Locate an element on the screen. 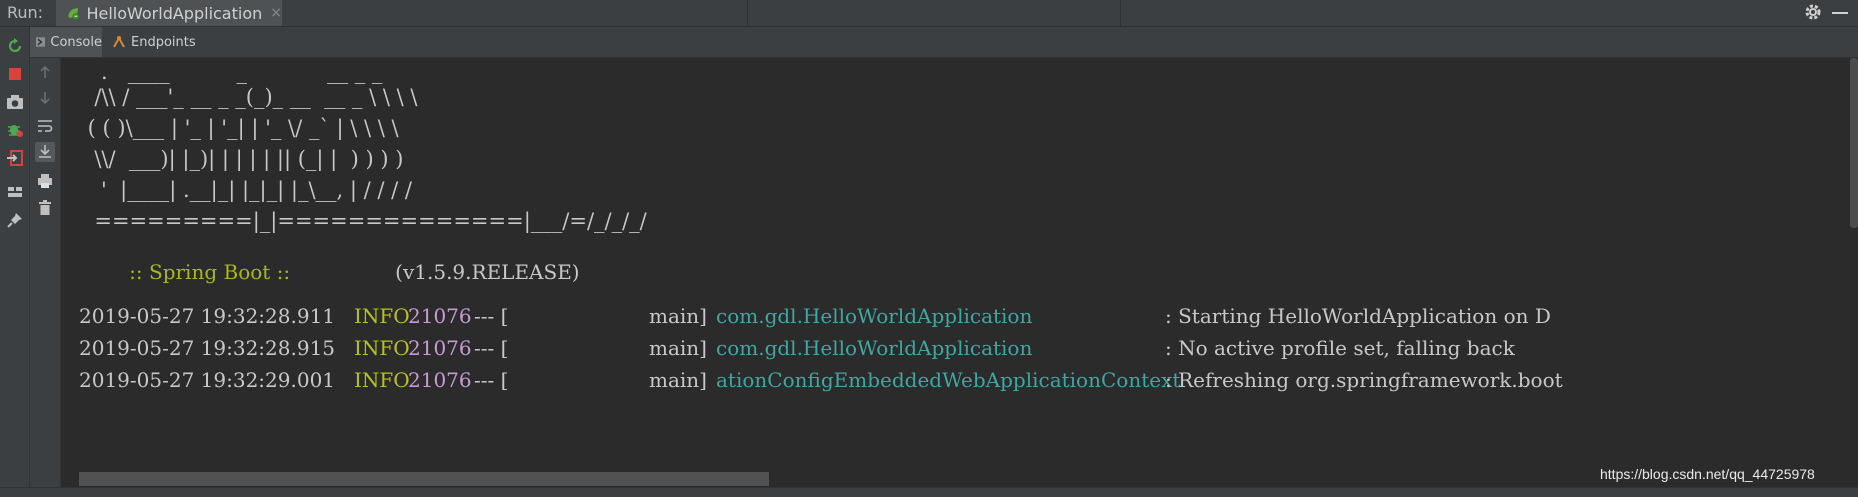 This screenshot has height=497, width=1858. layout-icon is located at coordinates (15, 192).